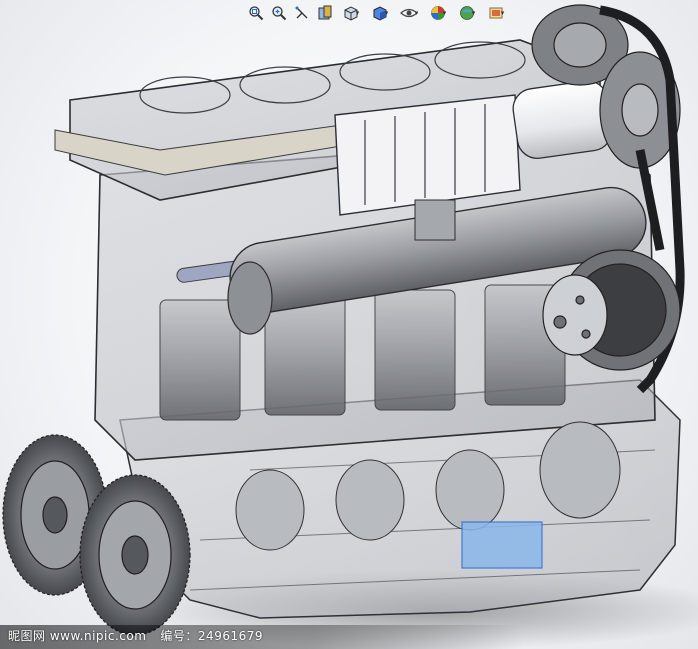 This screenshot has height=649, width=698. Describe the element at coordinates (409, 13) in the screenshot. I see `hide-show-icon: ▾` at that location.